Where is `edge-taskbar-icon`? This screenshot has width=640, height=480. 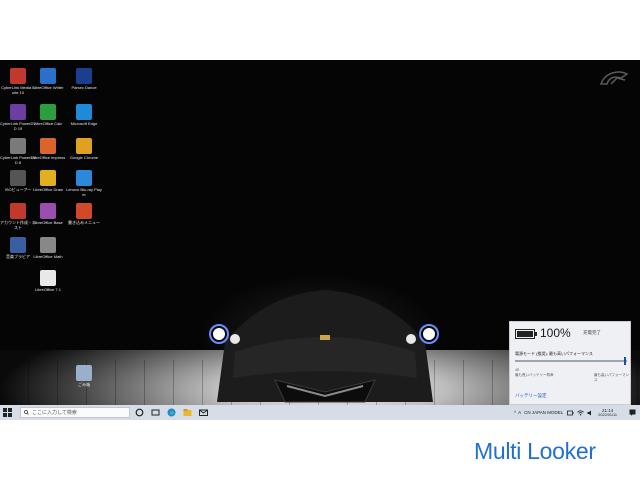
edge-taskbar-icon is located at coordinates (171, 412).